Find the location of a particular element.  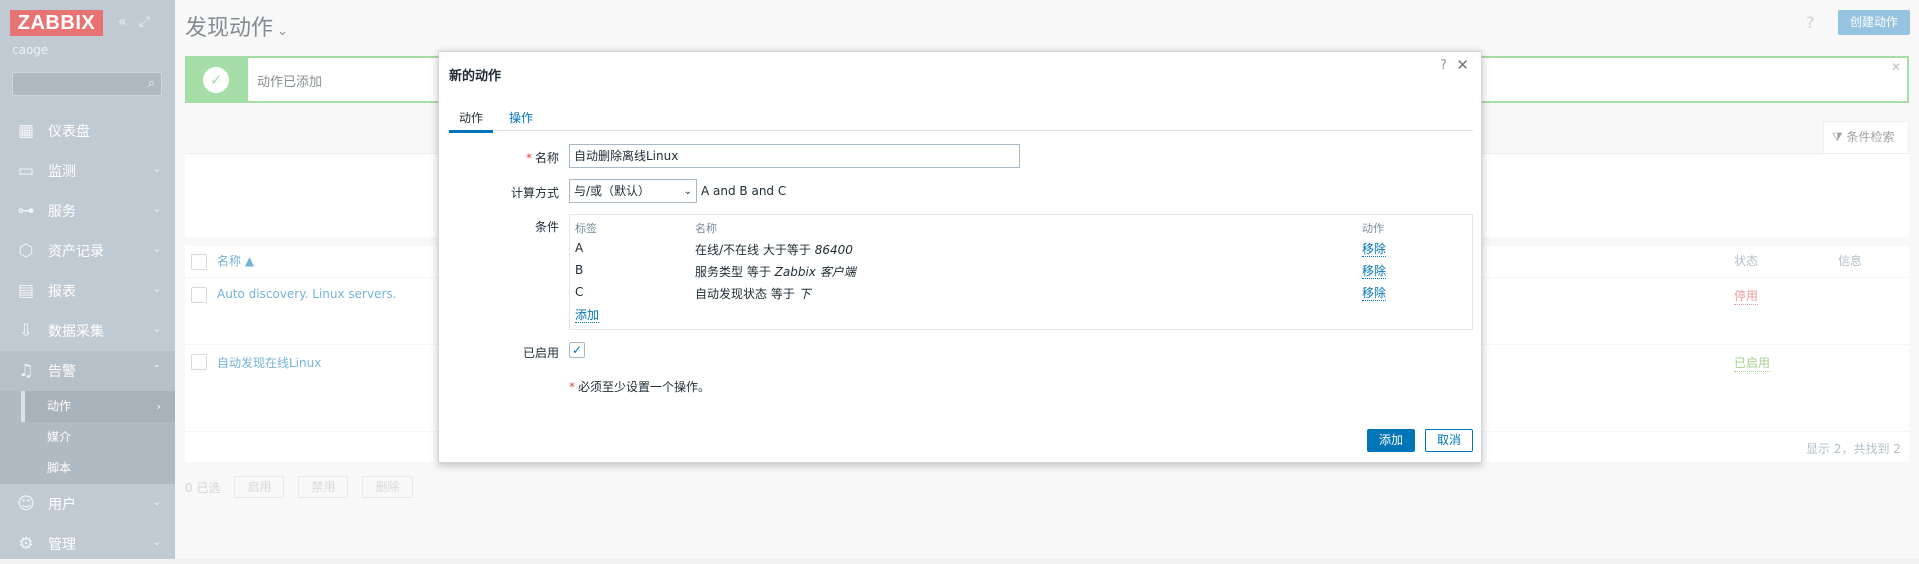

condition-name: 在线/不在线 大于等于 86400 is located at coordinates (774, 249).